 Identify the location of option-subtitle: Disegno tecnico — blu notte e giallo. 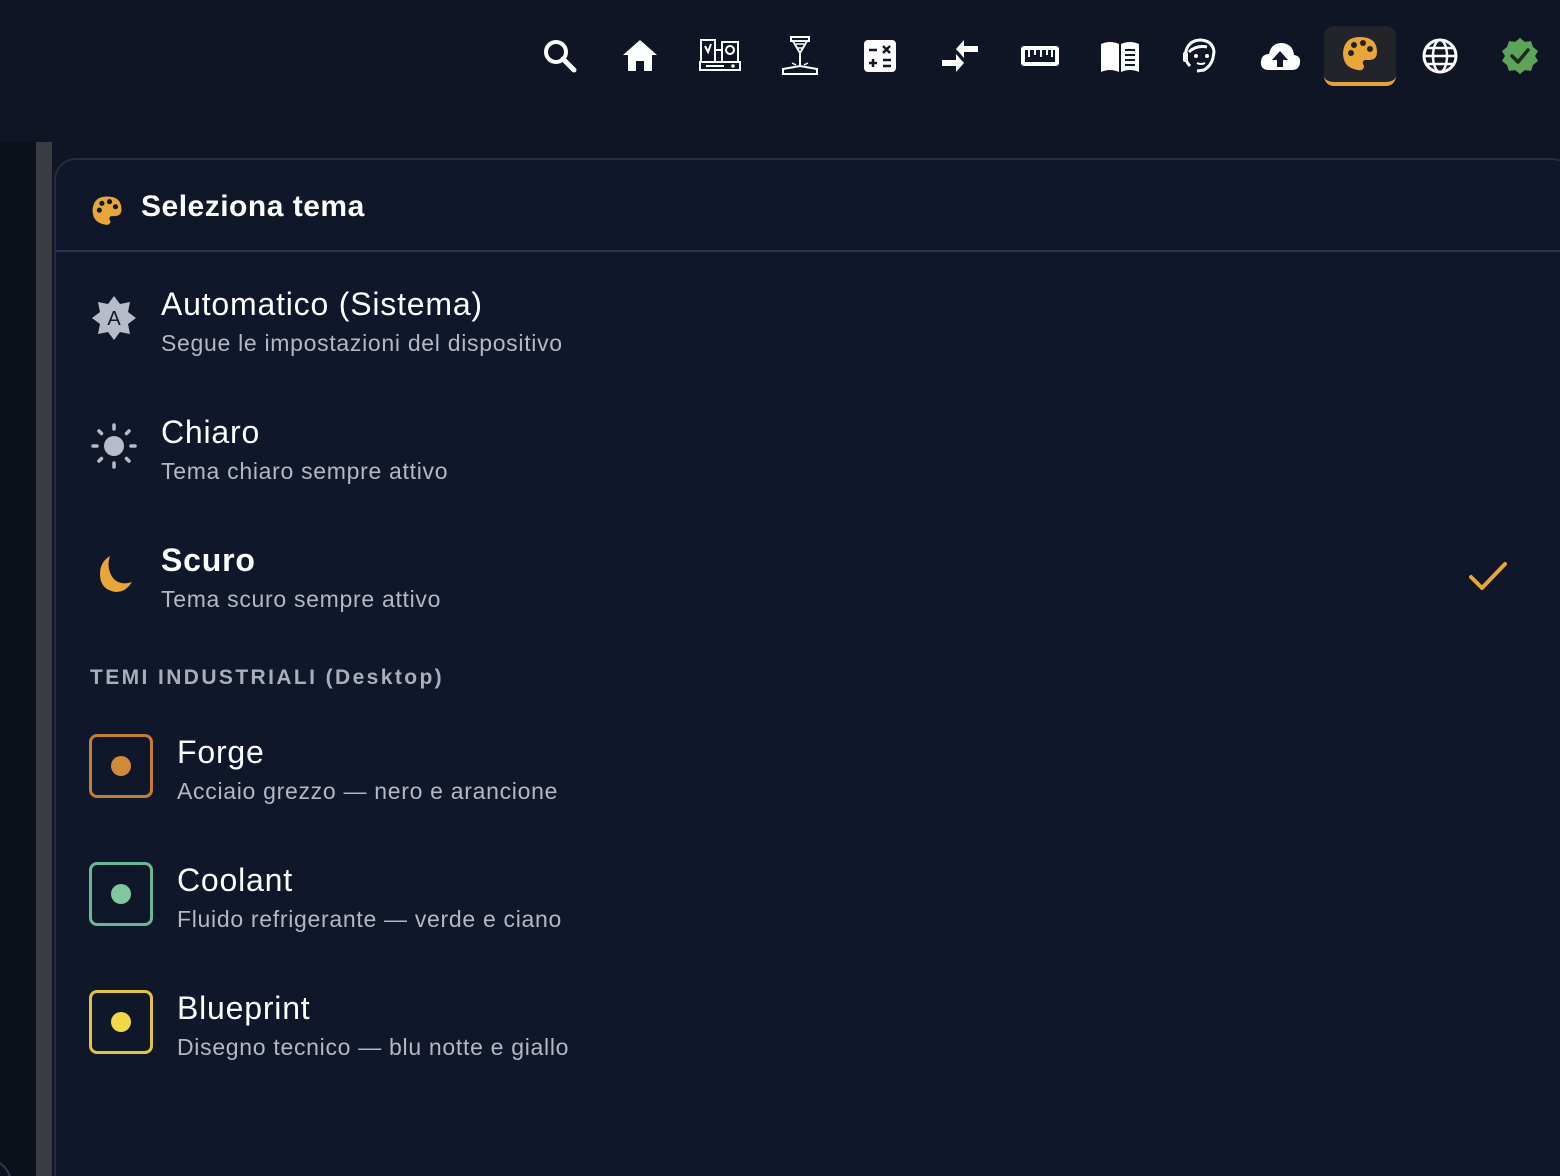
(373, 1047).